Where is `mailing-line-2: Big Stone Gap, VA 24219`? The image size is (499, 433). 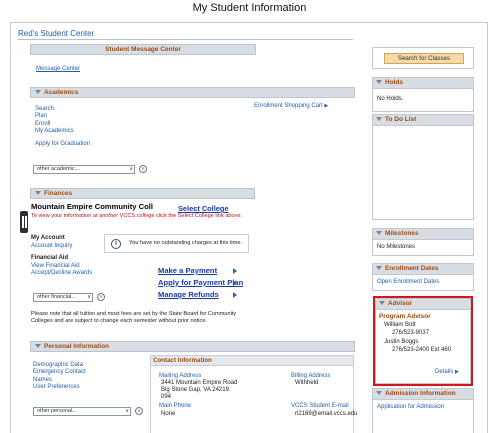
mailing-line-2: Big Stone Gap, VA 24219 is located at coordinates (195, 390).